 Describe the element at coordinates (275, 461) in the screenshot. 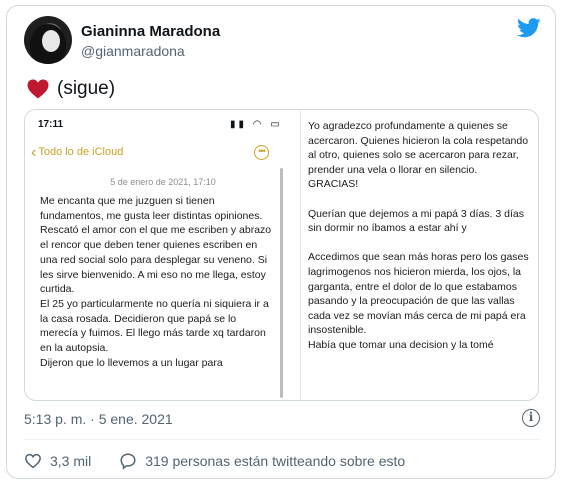

I see `discussion-text: 319 personas están twitteando sobre esto` at that location.